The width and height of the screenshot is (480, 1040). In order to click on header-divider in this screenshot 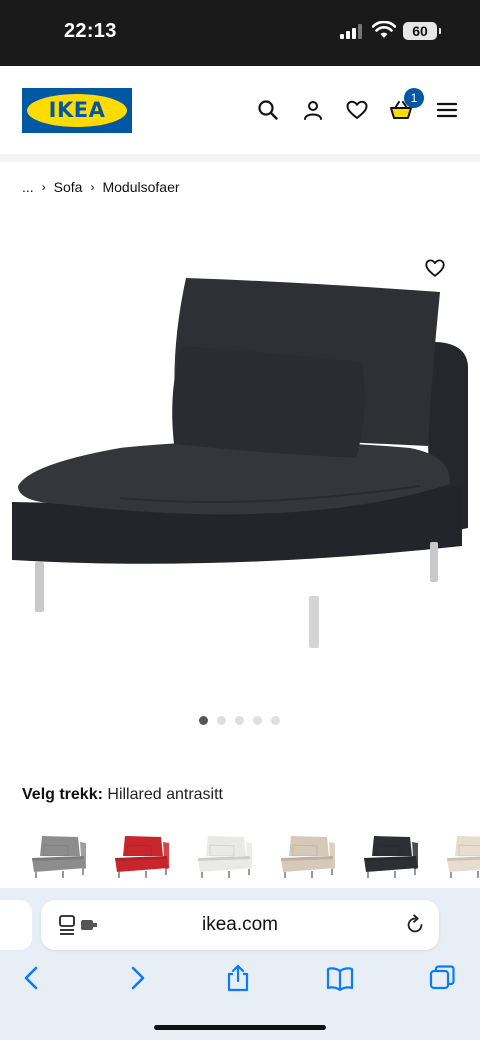, I will do `click(240, 158)`.